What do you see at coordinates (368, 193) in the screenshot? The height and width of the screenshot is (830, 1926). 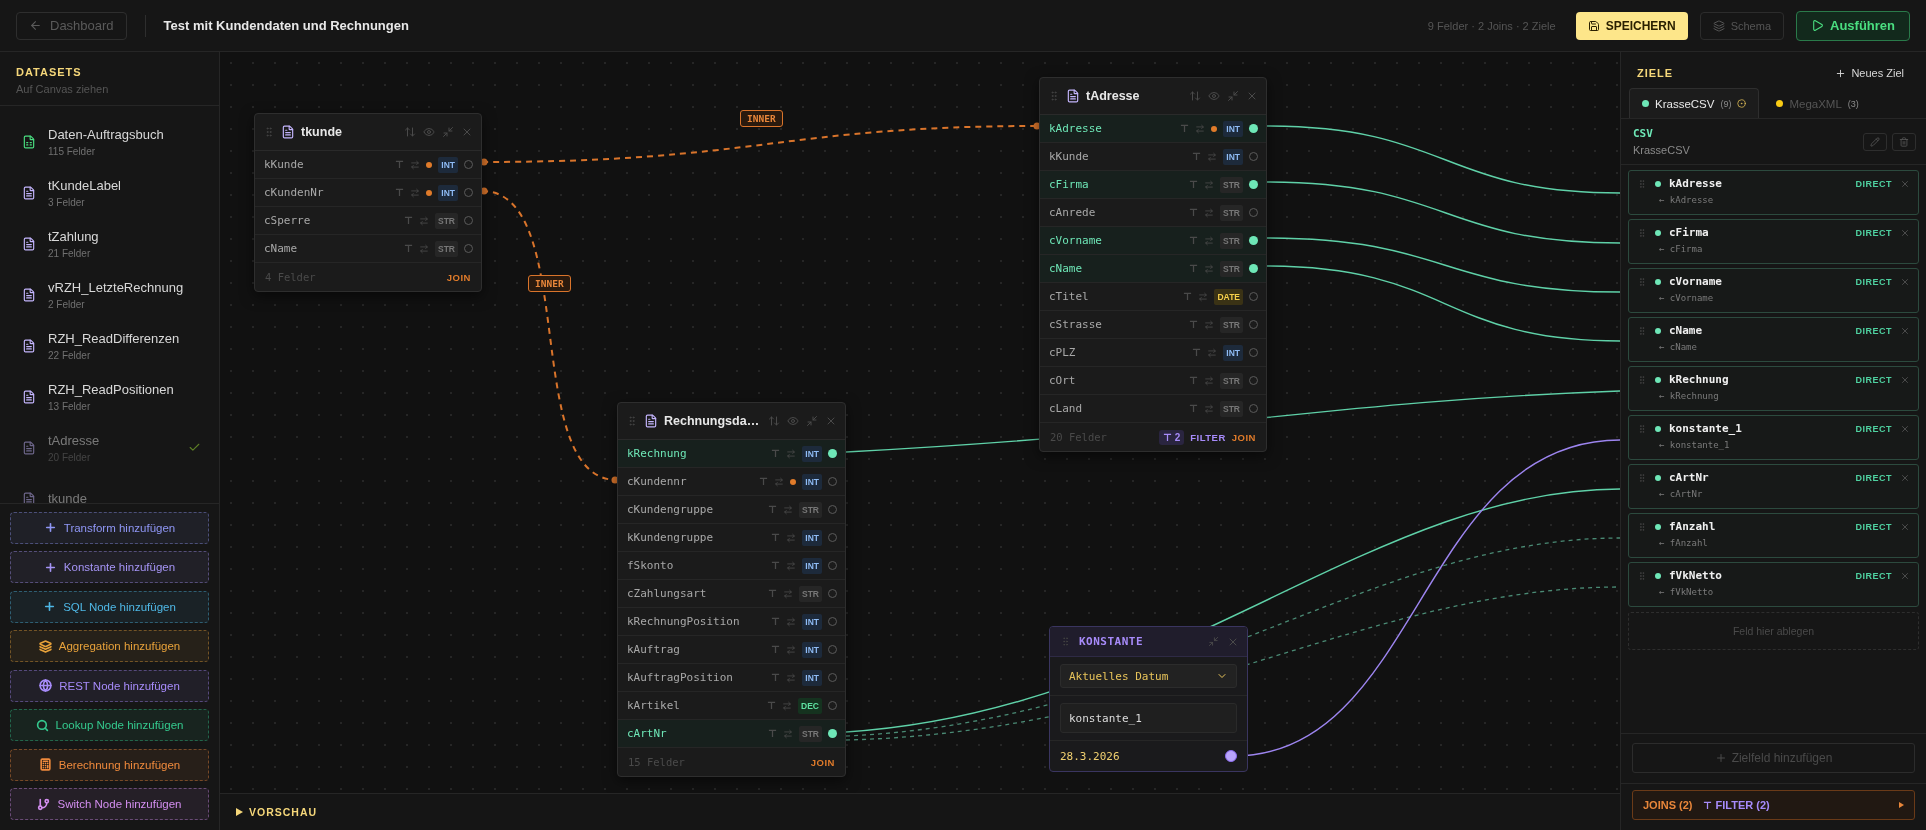 I see `field-row: cKundenNr INT` at bounding box center [368, 193].